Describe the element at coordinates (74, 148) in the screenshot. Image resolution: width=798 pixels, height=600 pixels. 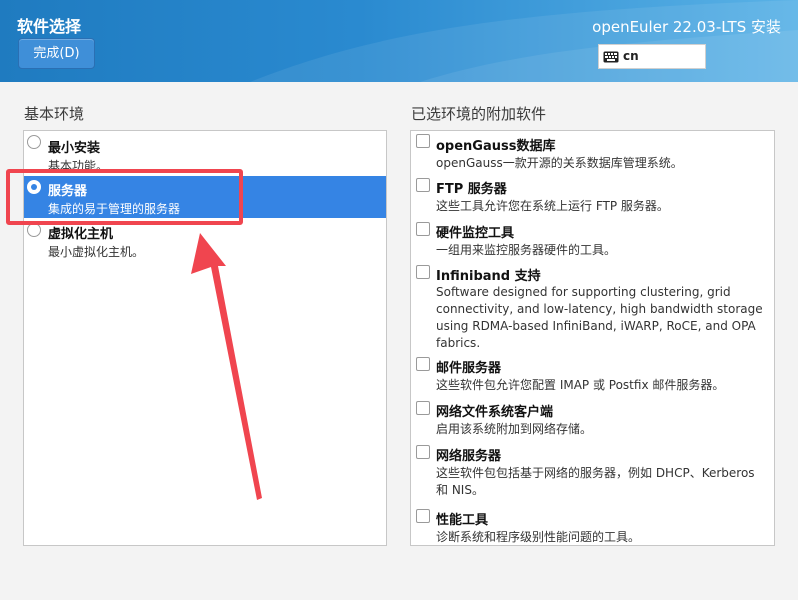
I see `env-item-name: 最小安装` at that location.